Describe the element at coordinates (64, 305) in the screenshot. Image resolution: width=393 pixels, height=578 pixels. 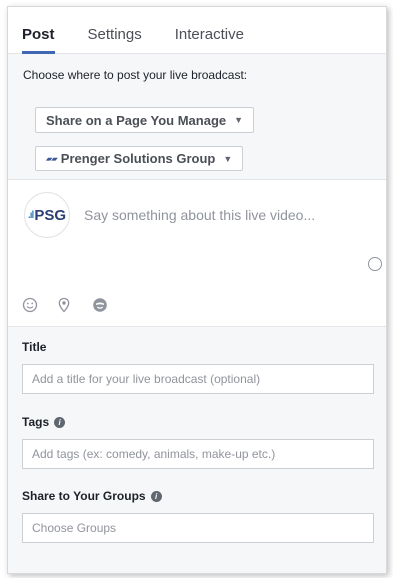
I see `location-pin-icon` at that location.